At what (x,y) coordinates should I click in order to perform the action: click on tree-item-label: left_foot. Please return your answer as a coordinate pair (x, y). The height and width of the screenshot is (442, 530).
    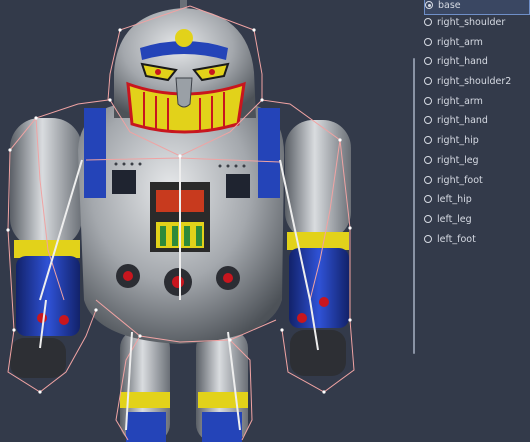
    Looking at the image, I should click on (456, 239).